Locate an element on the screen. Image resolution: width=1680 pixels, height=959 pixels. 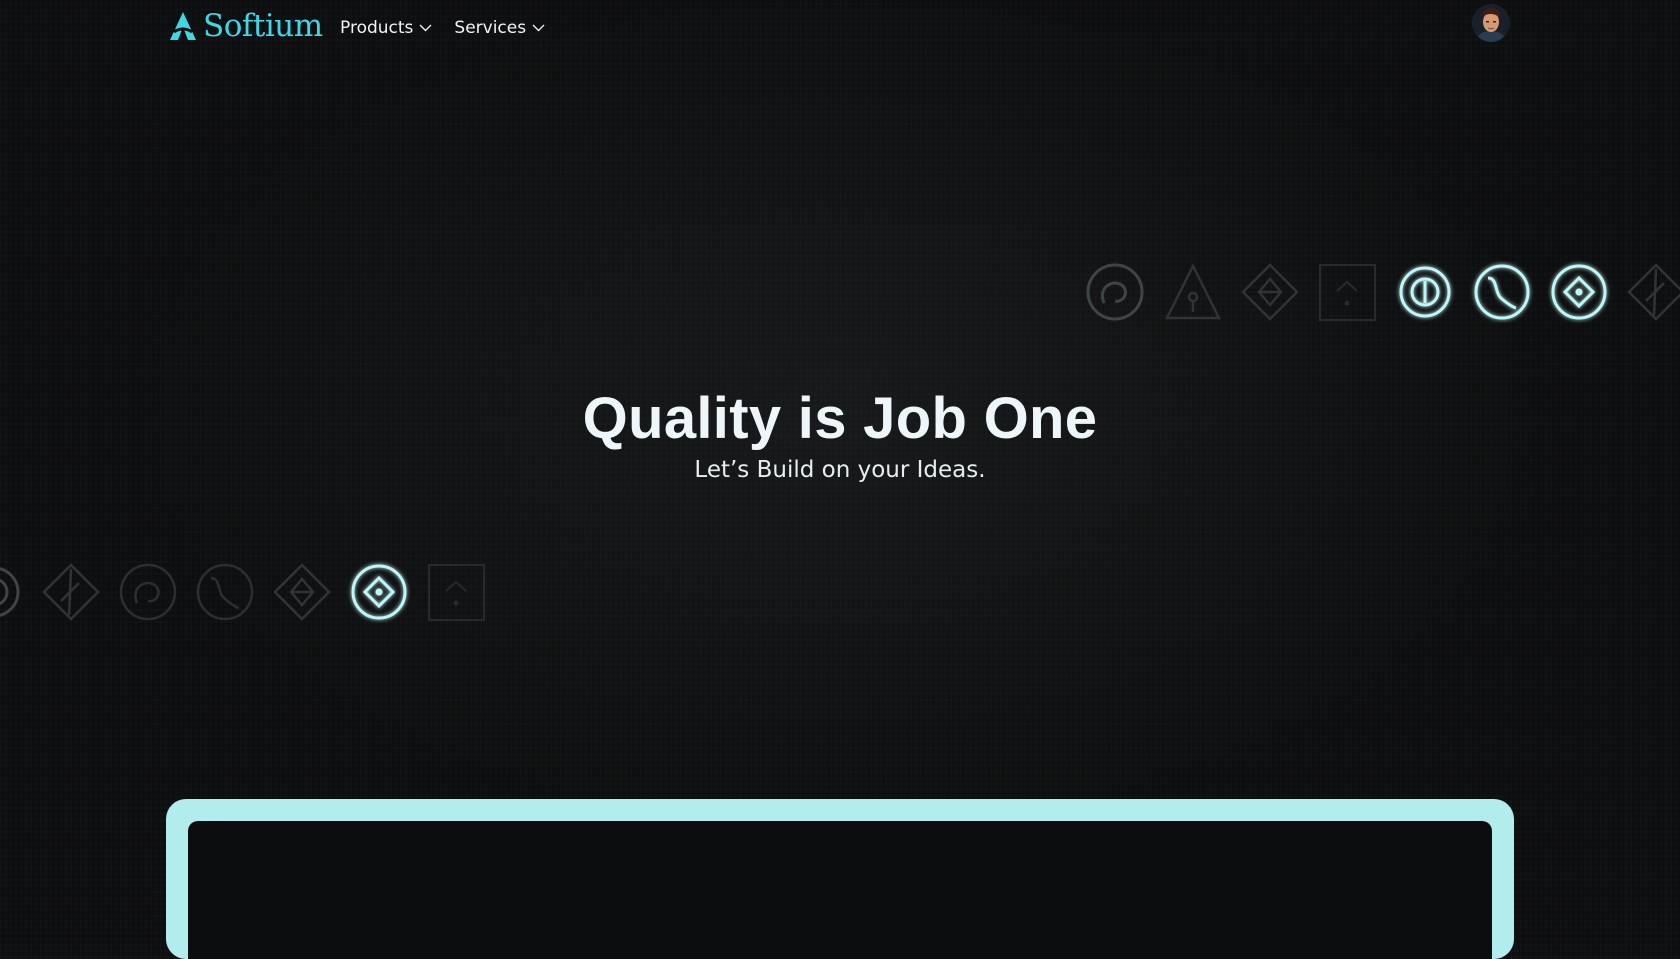
menu-products-label: Products is located at coordinates (377, 28).